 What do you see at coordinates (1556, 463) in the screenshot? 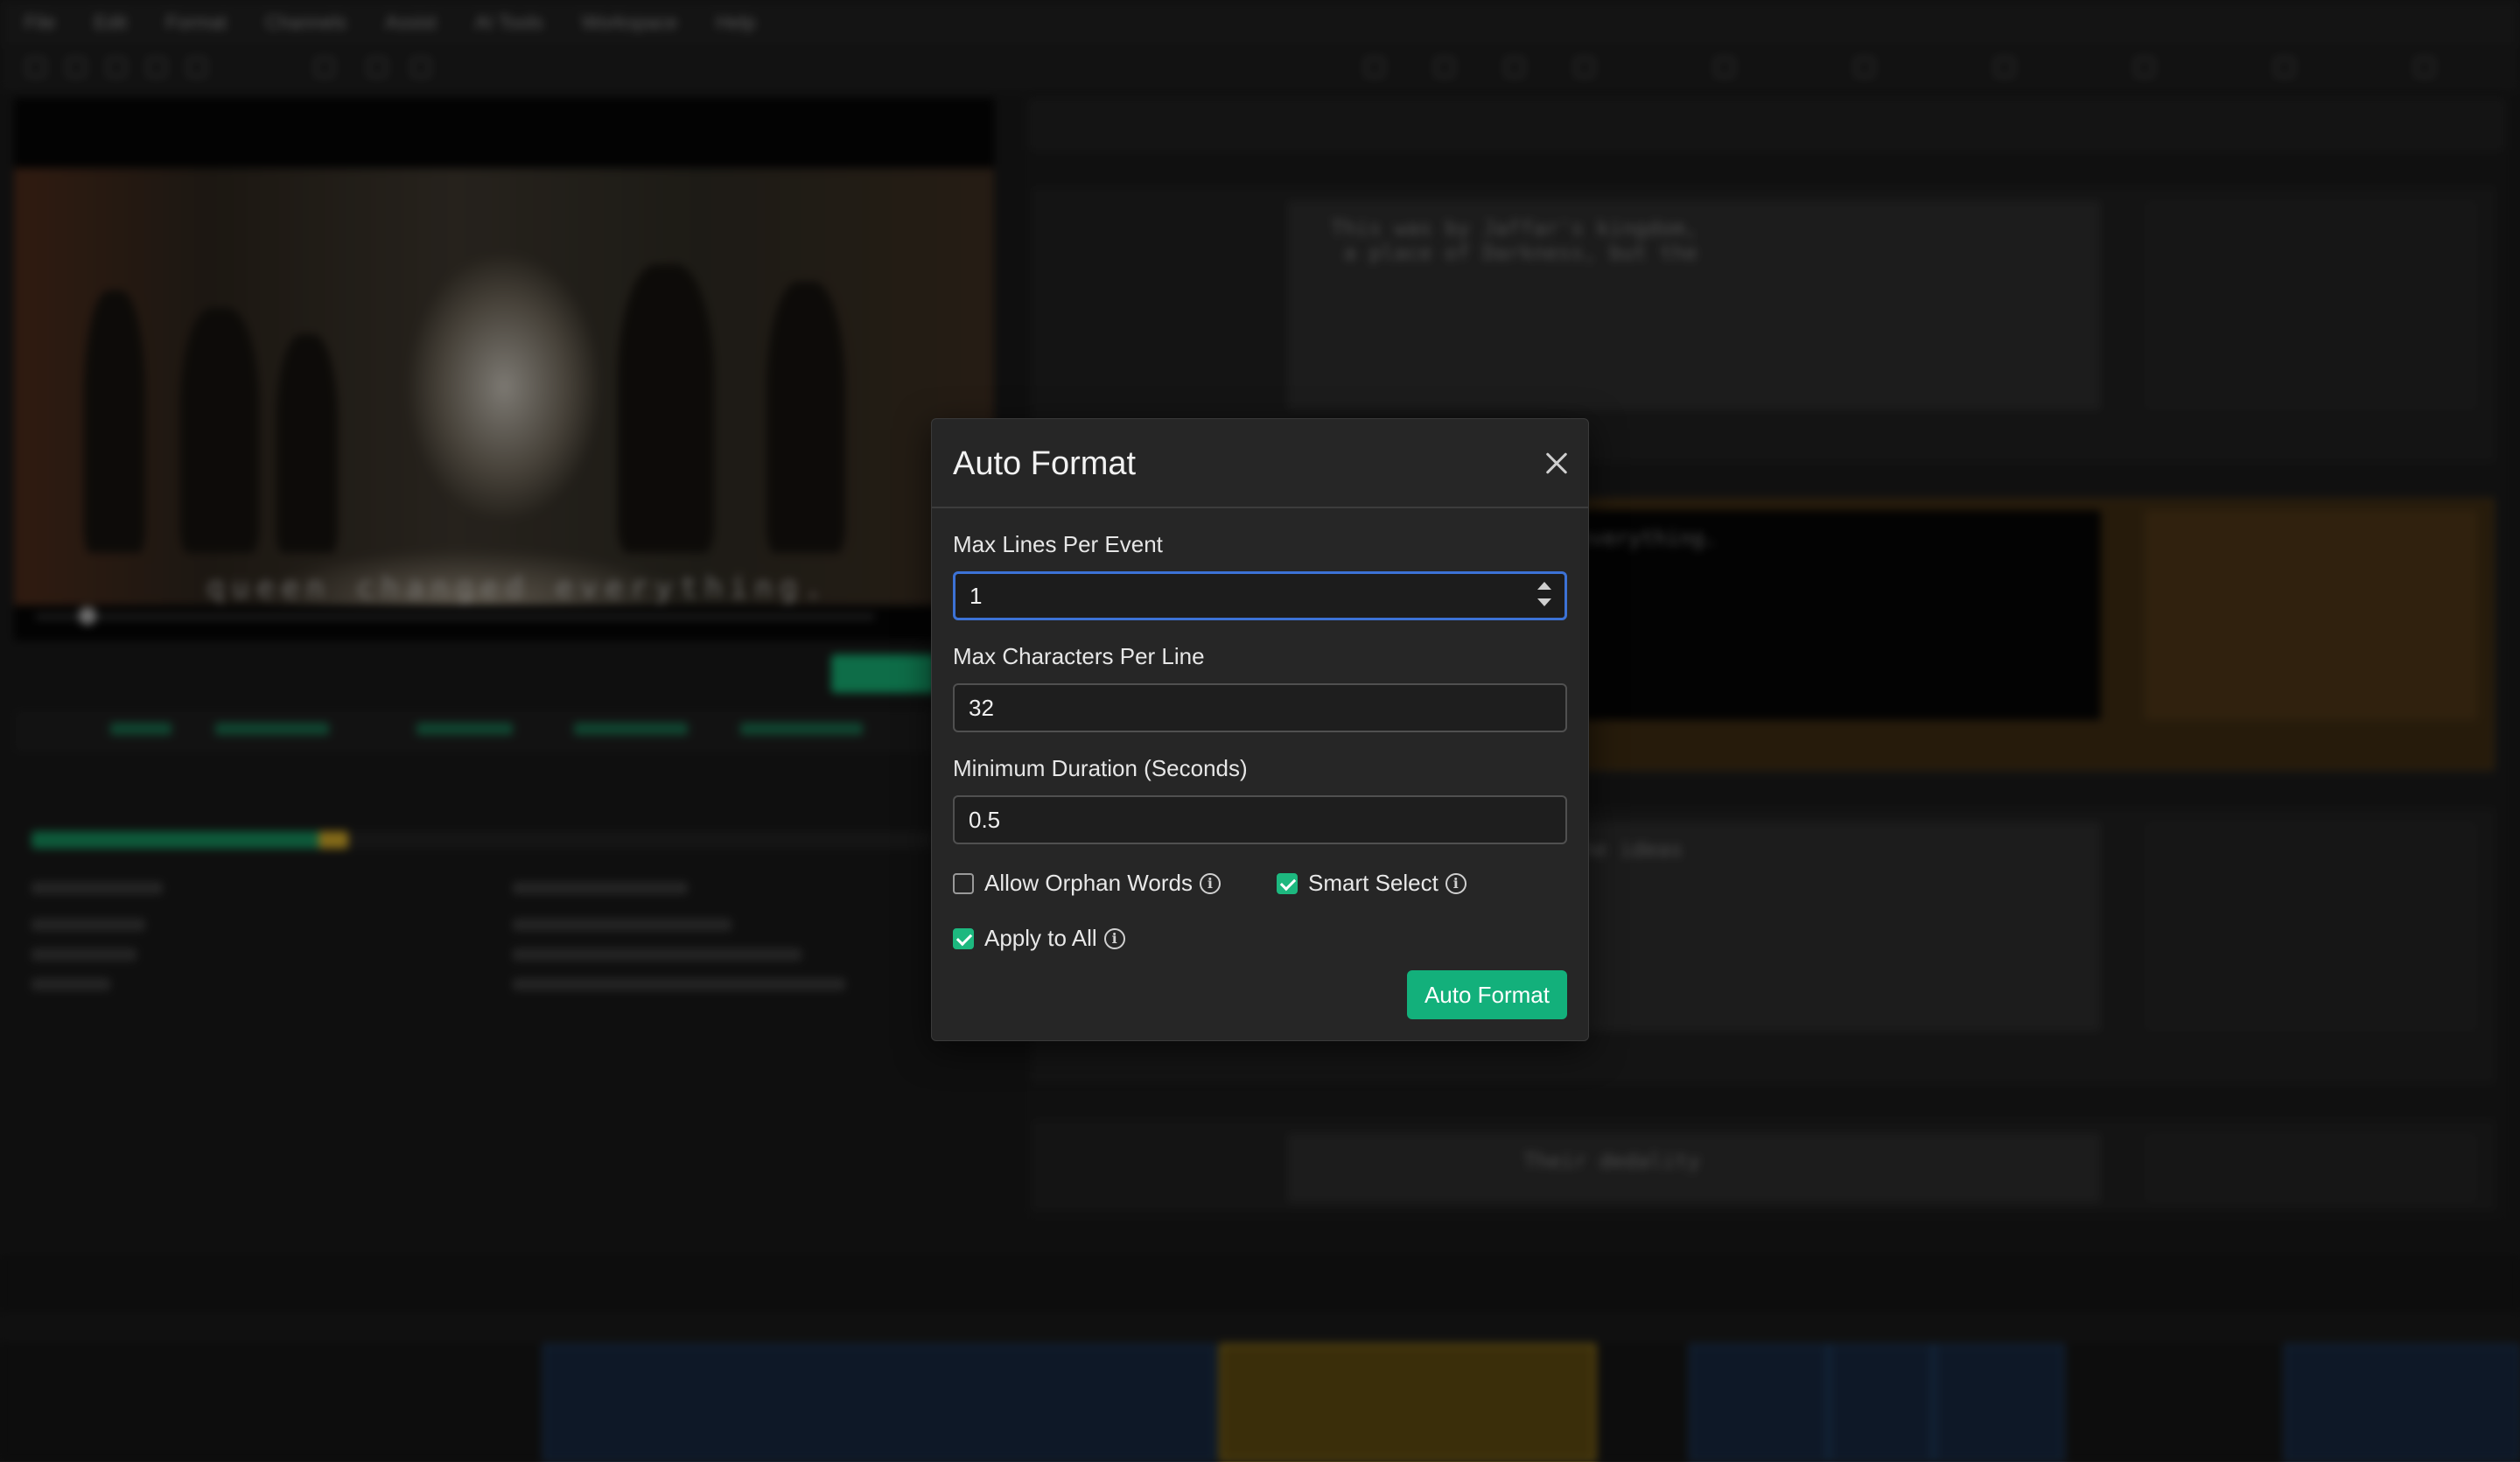
I see `close-icon` at bounding box center [1556, 463].